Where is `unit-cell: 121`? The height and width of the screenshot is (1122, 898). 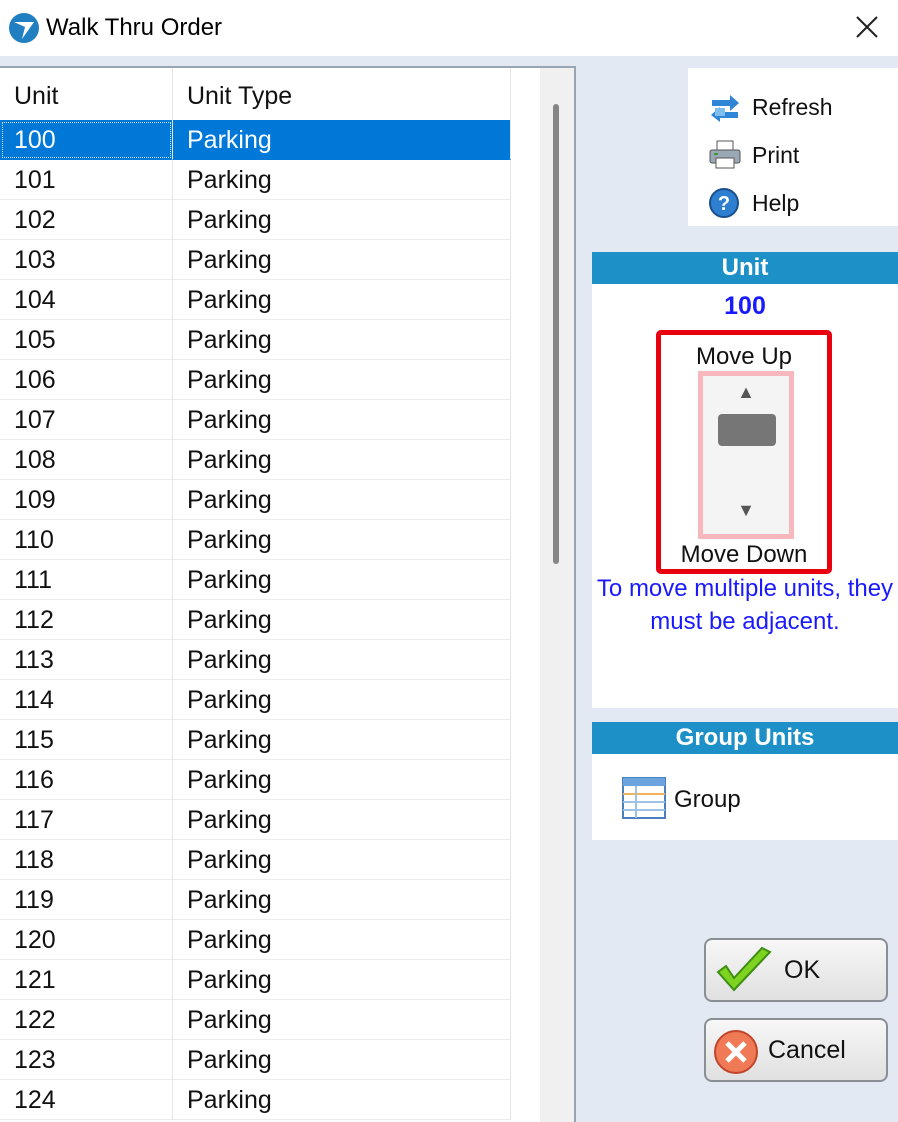 unit-cell: 121 is located at coordinates (86, 980).